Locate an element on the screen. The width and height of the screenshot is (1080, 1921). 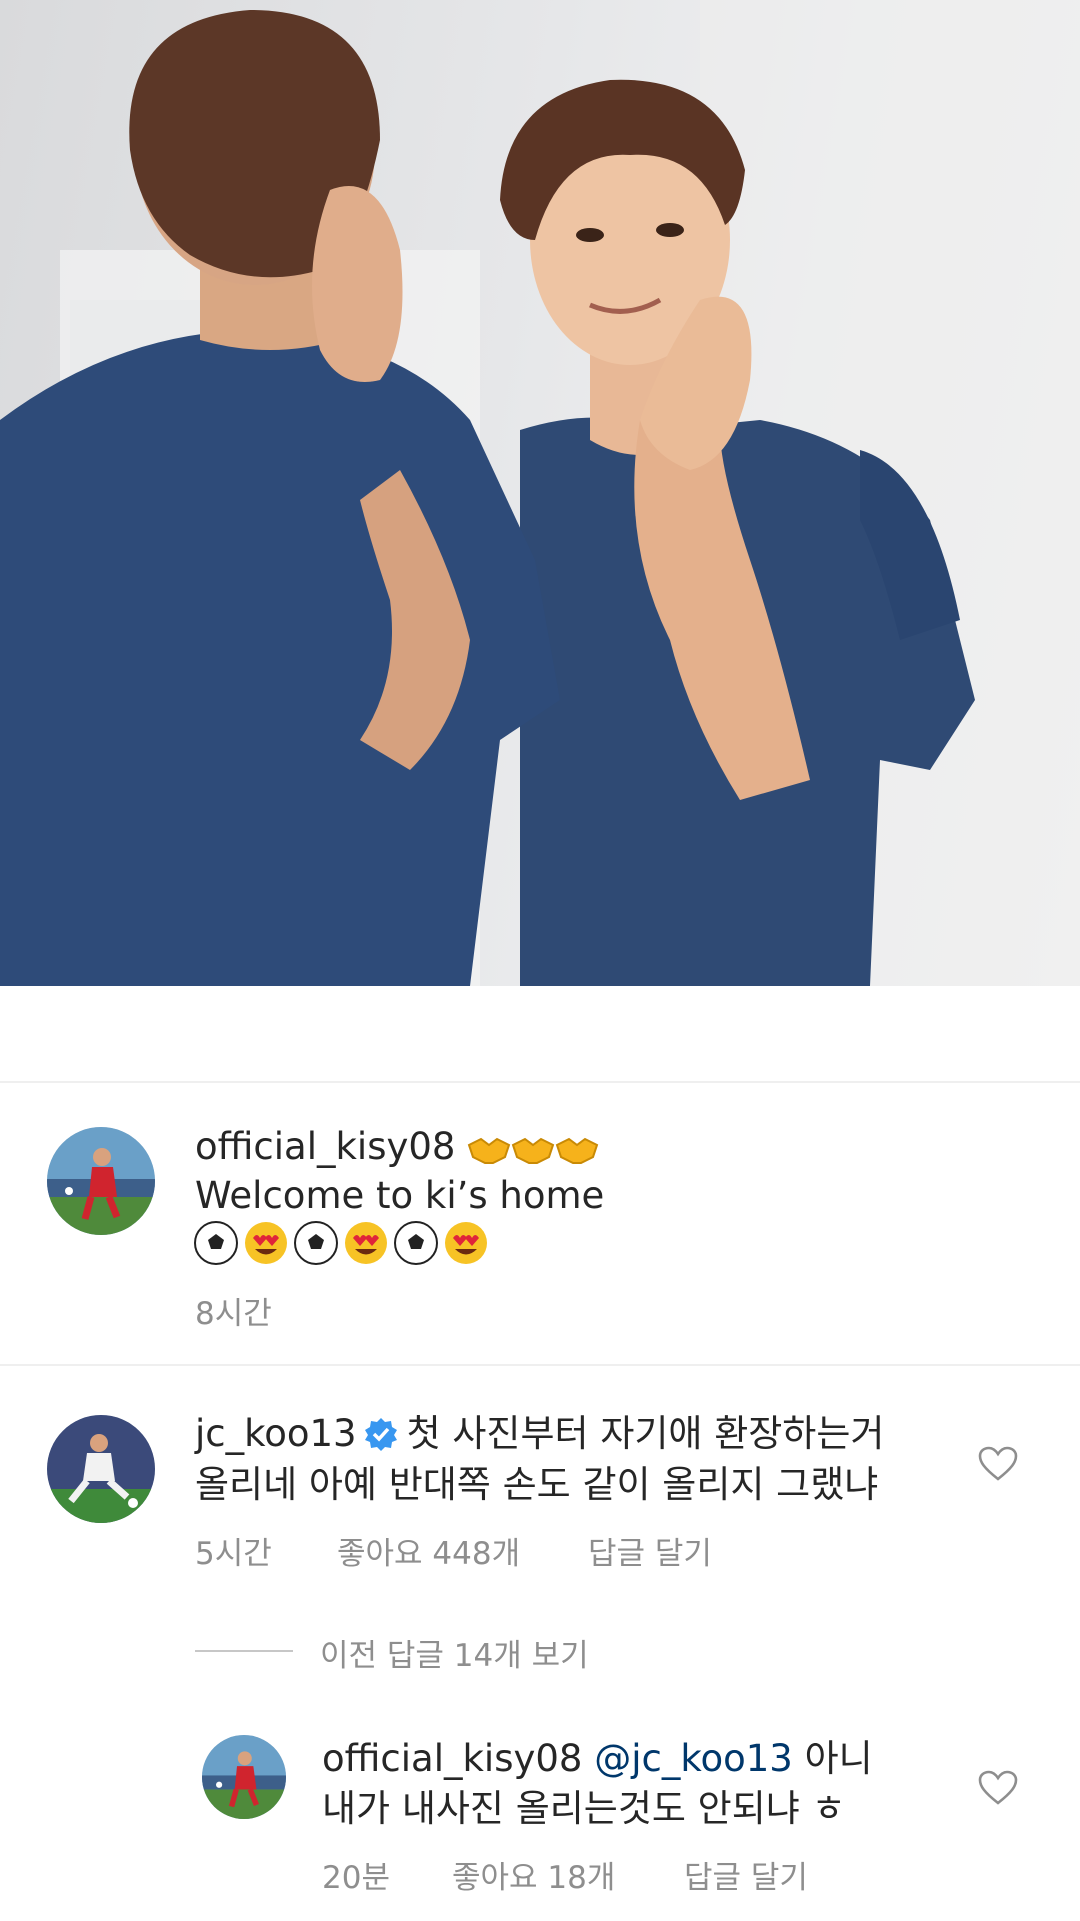
reply-meta: 20분 좋아요 18개 답글 달기 is located at coordinates (565, 1874).